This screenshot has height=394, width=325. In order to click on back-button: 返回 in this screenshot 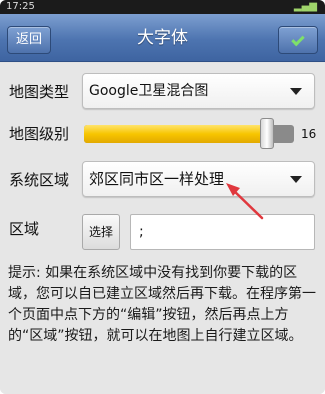, I will do `click(29, 40)`.